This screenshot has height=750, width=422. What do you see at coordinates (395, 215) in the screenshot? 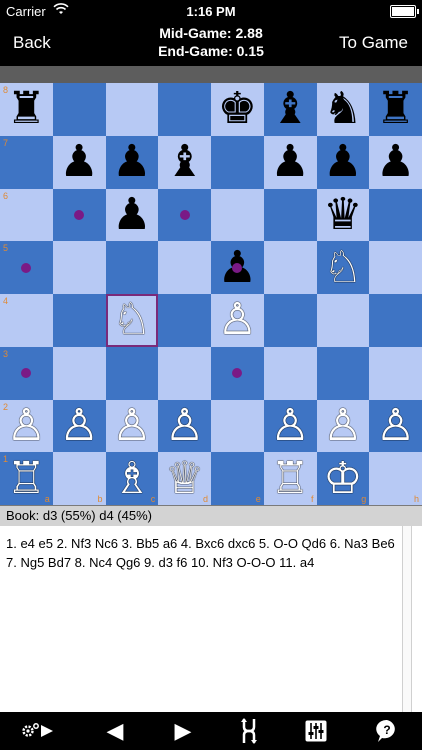
I see `square-h6` at bounding box center [395, 215].